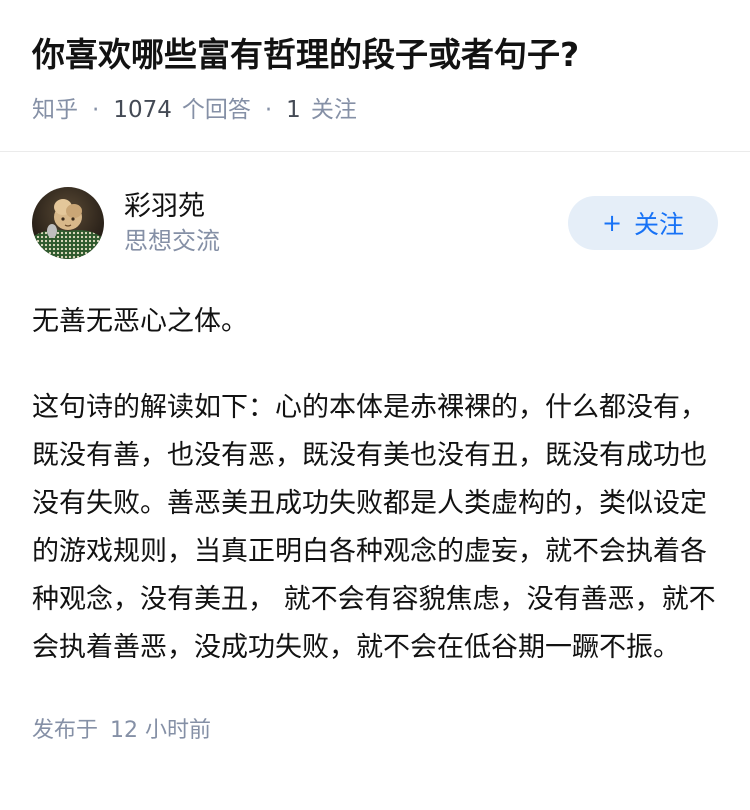 The width and height of the screenshot is (750, 810). What do you see at coordinates (612, 223) in the screenshot?
I see `plus-icon: +` at bounding box center [612, 223].